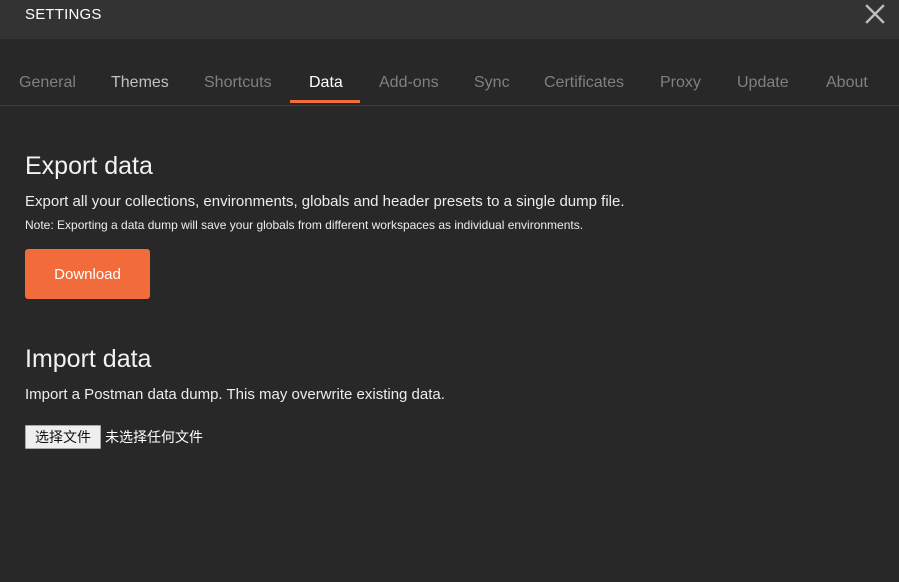 This screenshot has height=582, width=899. Describe the element at coordinates (680, 83) in the screenshot. I see `tab-proxy: Proxy` at that location.